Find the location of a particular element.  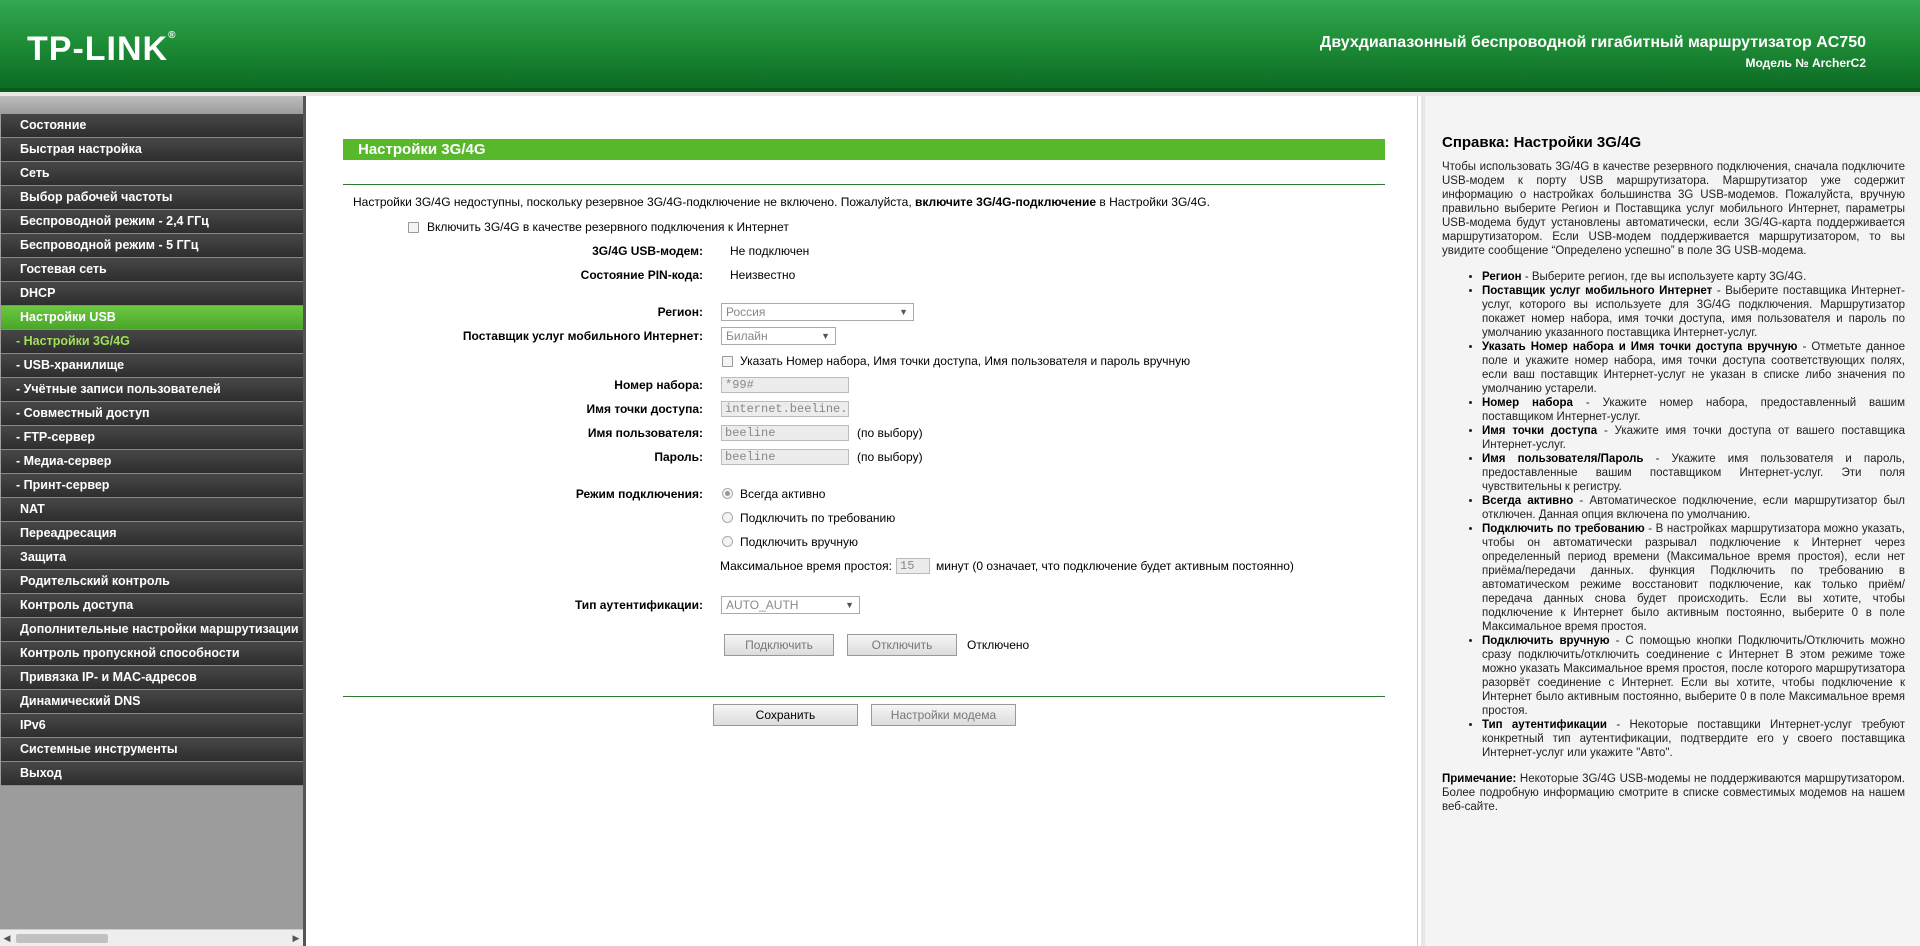

username-optional: (по выбору) is located at coordinates (890, 433).